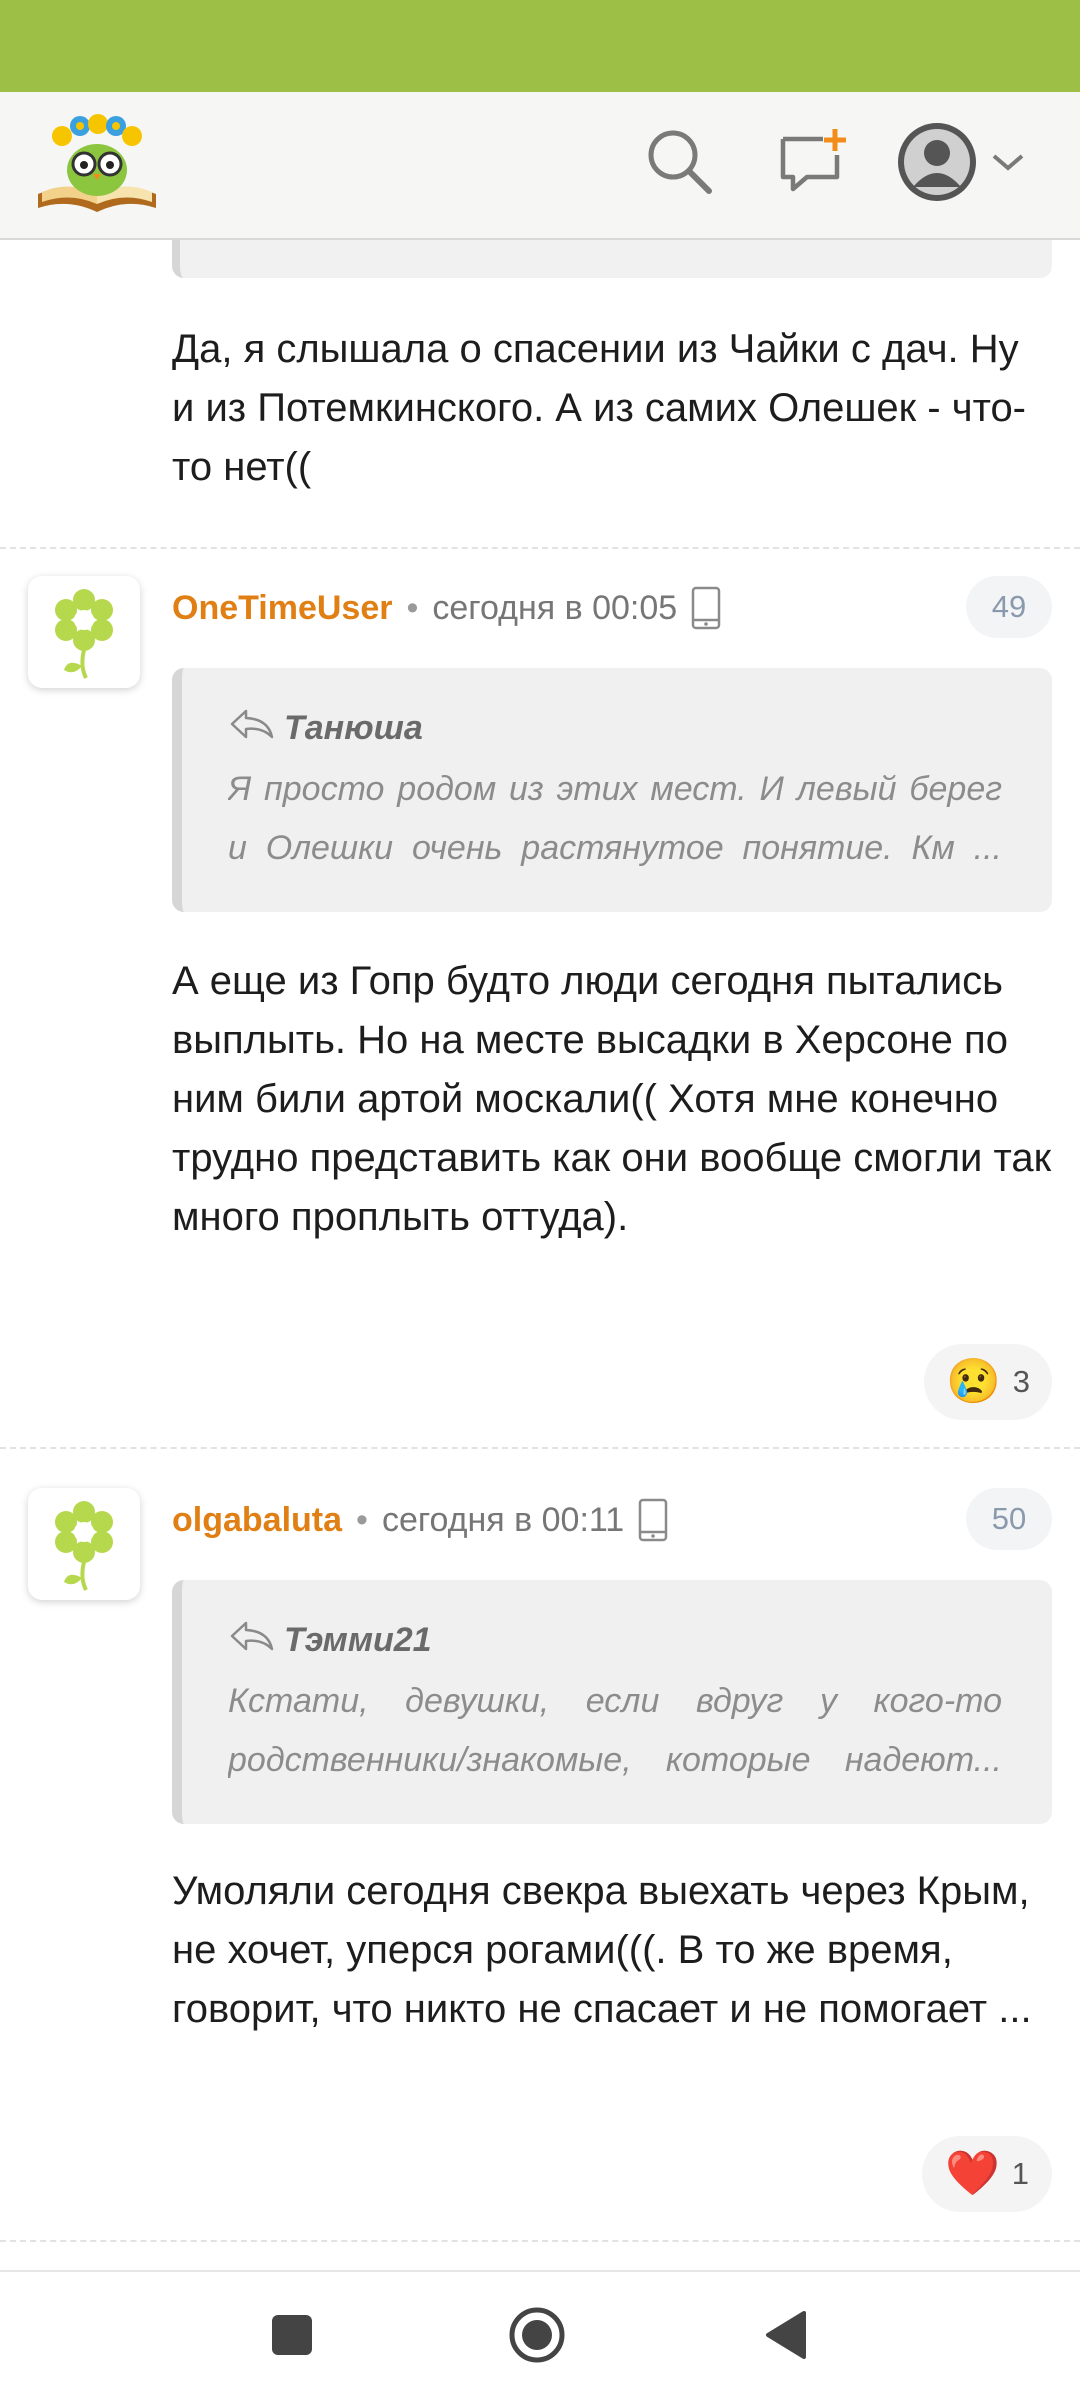 Image resolution: width=1080 pixels, height=2400 pixels. I want to click on search-icon, so click(679, 163).